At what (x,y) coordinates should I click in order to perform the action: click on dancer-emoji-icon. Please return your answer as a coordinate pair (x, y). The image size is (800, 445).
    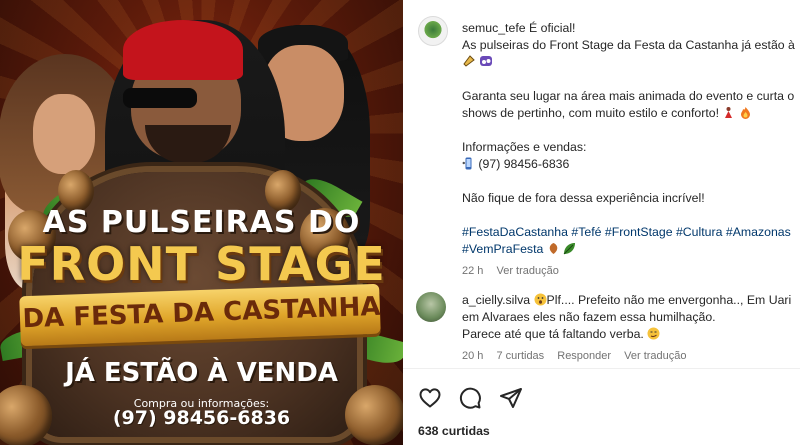
    Looking at the image, I should click on (729, 112).